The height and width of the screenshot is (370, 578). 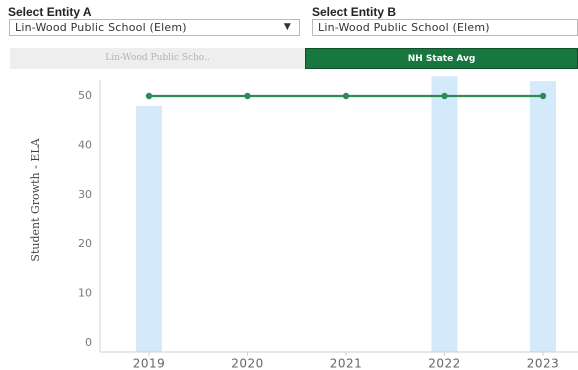 I want to click on y-tick-label: 40, so click(x=85, y=144).